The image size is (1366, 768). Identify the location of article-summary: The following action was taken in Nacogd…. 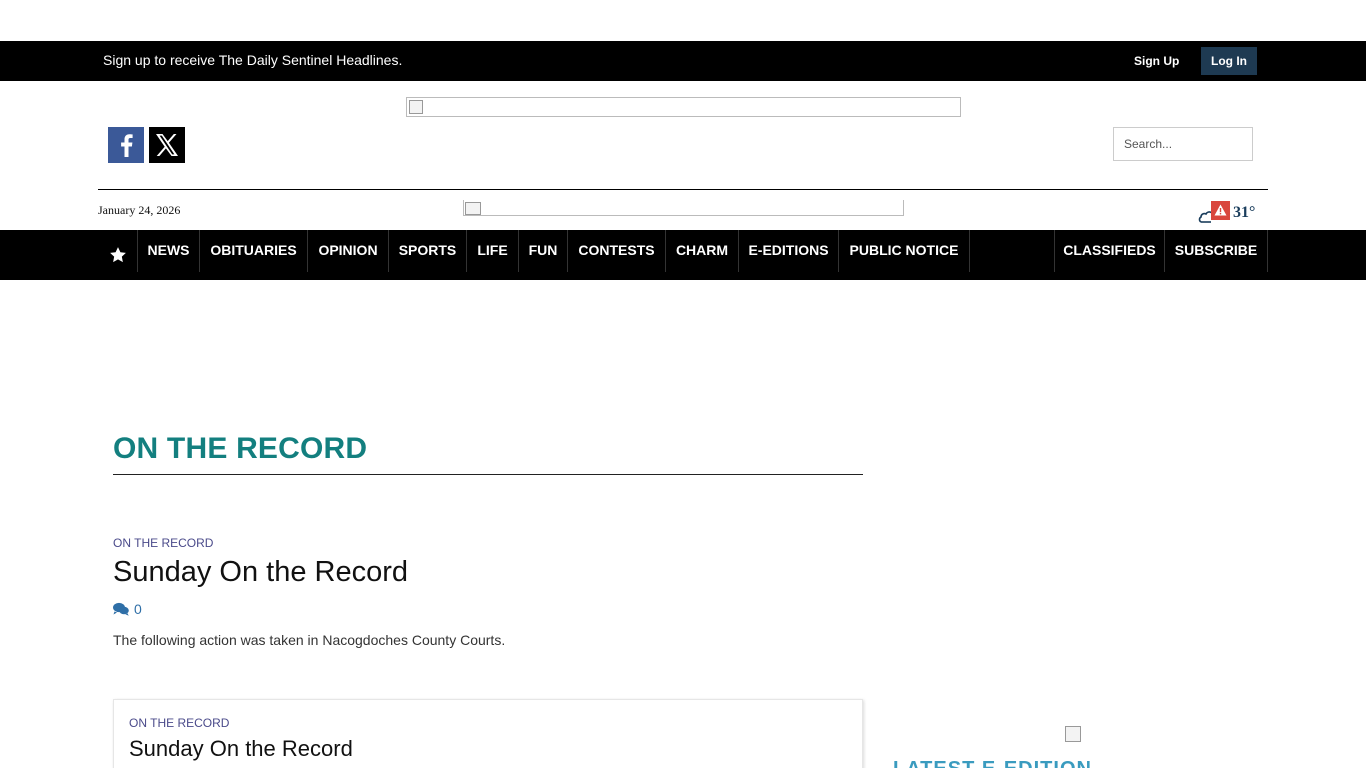
(309, 640).